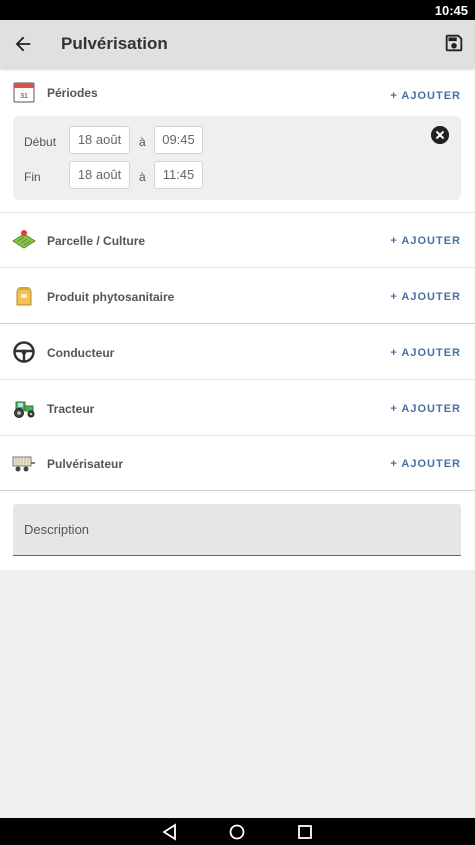  Describe the element at coordinates (237, 296) in the screenshot. I see `section-produit: Produit phytosanitaire + AJOUTER` at that location.